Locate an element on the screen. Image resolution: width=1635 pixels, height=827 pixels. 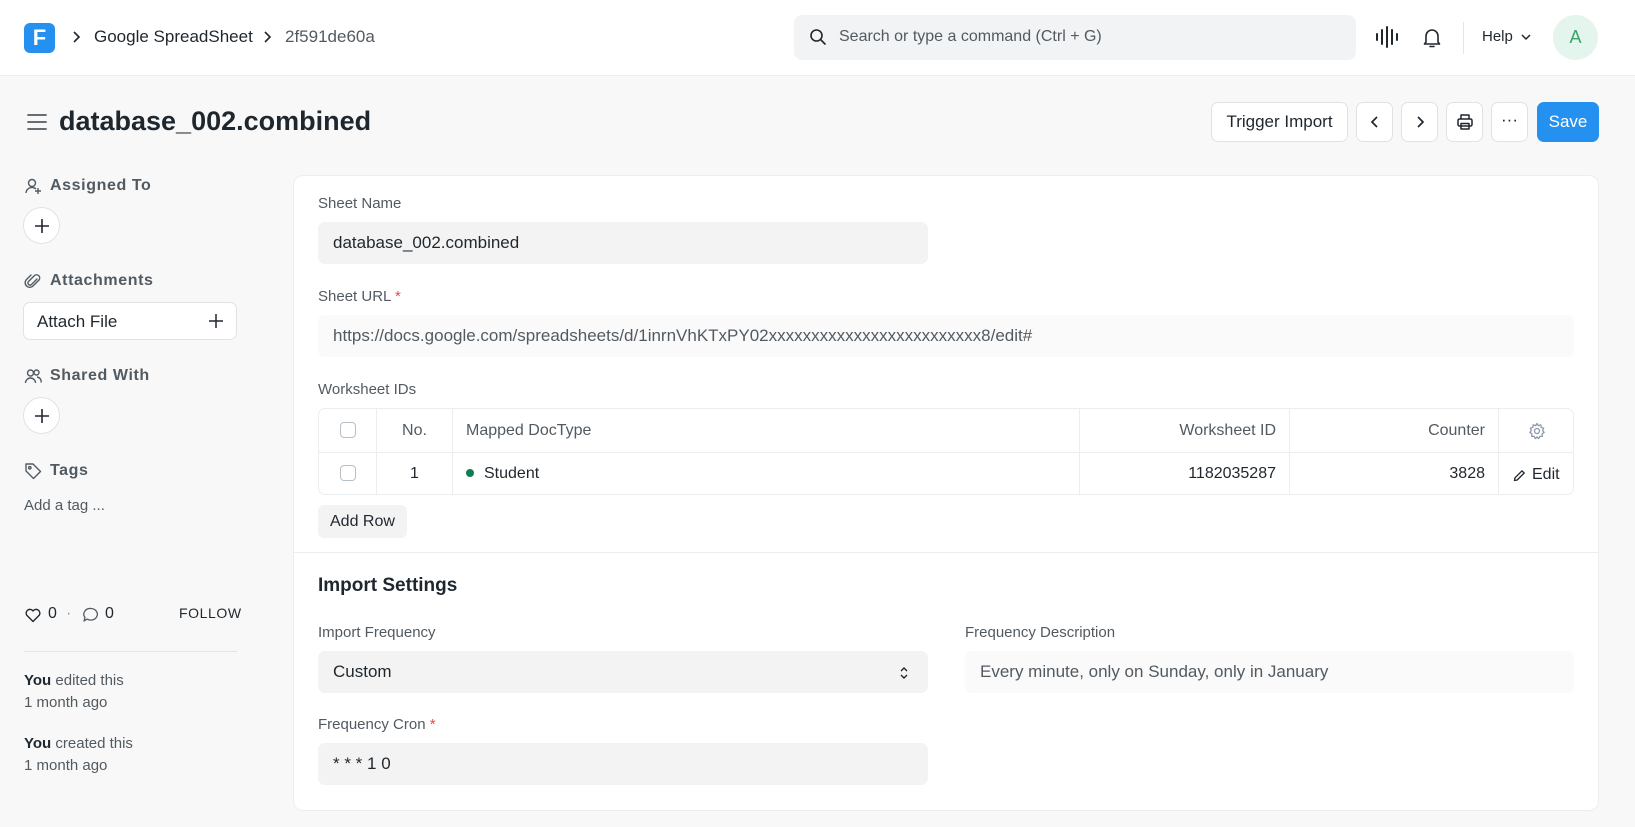
chevron-down-icon is located at coordinates (1526, 37).